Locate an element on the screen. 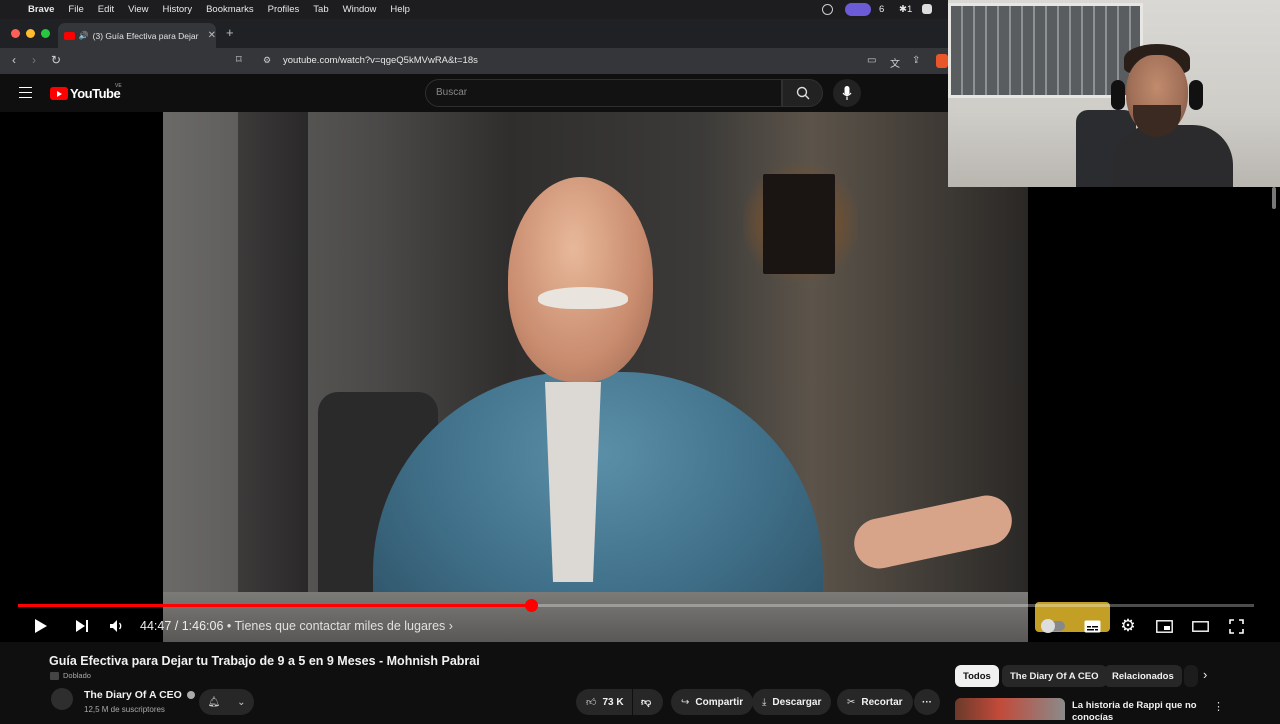 The width and height of the screenshot is (1280, 724). site-info-icon: ⚙ is located at coordinates (267, 60).